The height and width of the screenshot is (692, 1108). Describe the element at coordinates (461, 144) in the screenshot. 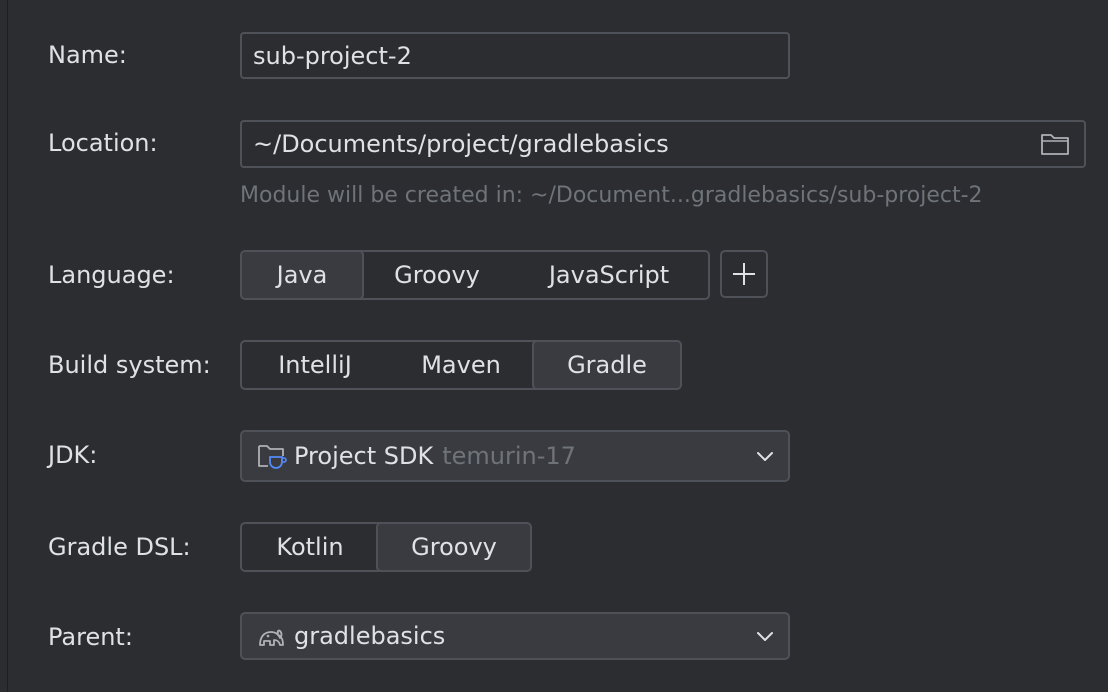

I see `location-field-value: ~/Documents/project/gradlebasics` at that location.